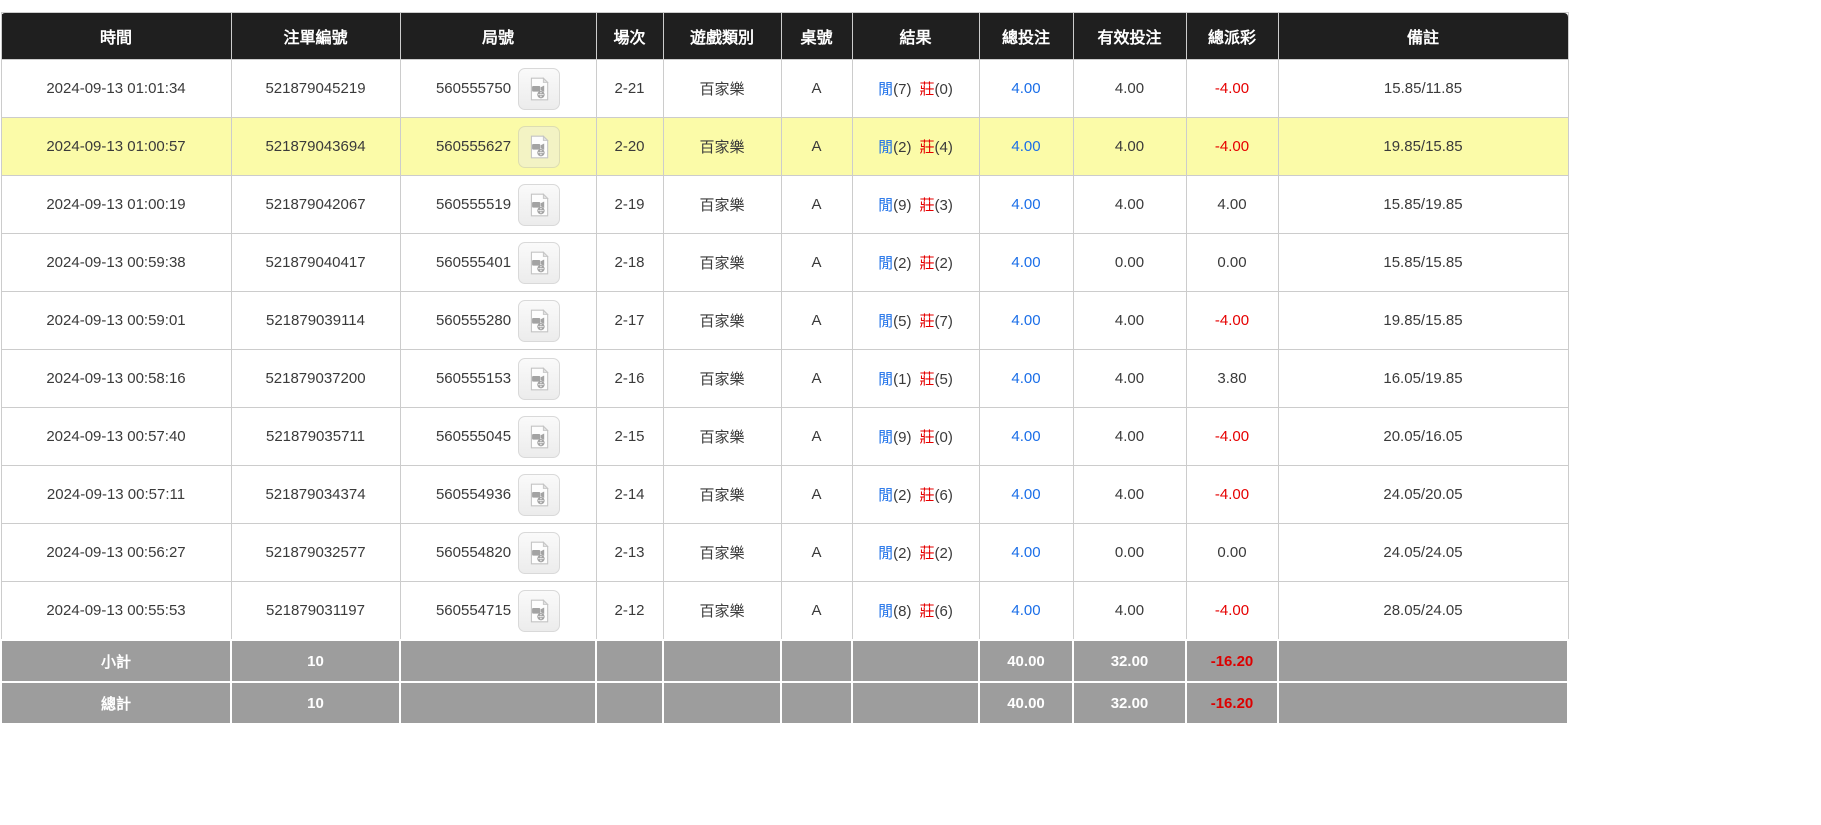  What do you see at coordinates (915, 378) in the screenshot?
I see `result-cell: 閒(1) 莊(5)` at bounding box center [915, 378].